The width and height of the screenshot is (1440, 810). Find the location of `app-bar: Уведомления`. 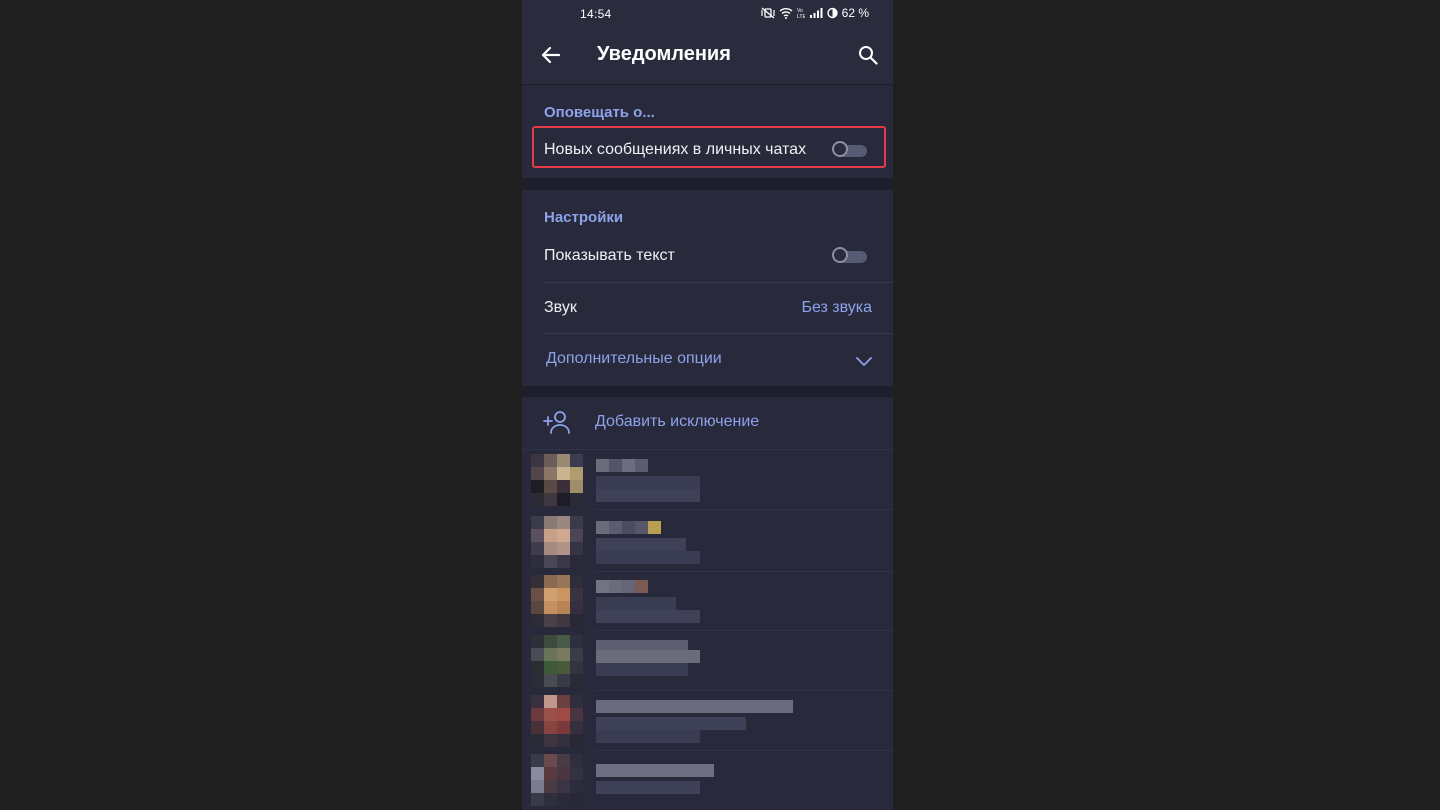

app-bar: Уведомления is located at coordinates (707, 56).